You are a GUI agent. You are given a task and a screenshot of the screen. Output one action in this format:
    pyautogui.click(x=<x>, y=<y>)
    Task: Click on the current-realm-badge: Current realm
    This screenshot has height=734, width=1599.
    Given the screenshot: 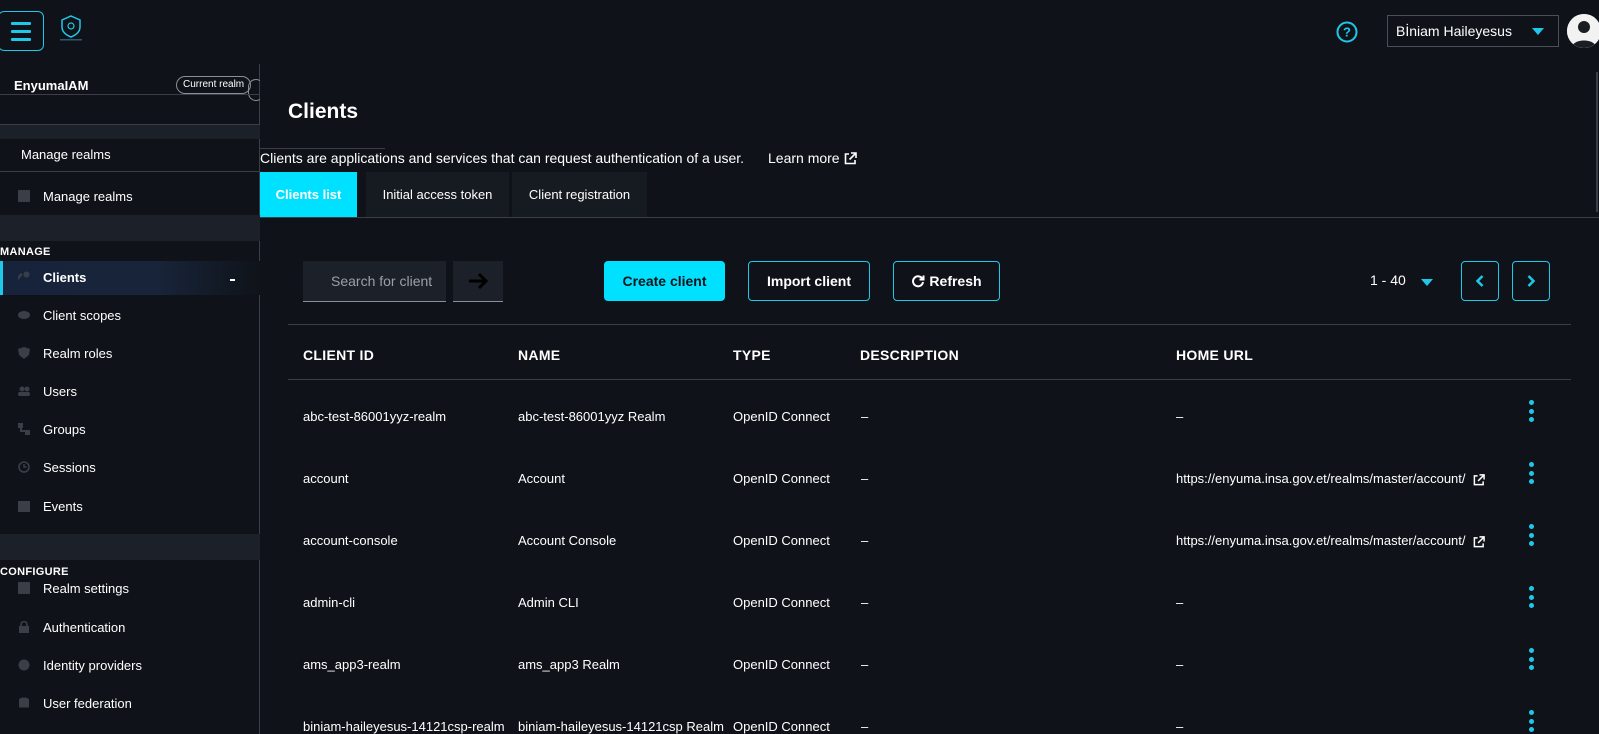 What is the action you would take?
    pyautogui.click(x=214, y=85)
    